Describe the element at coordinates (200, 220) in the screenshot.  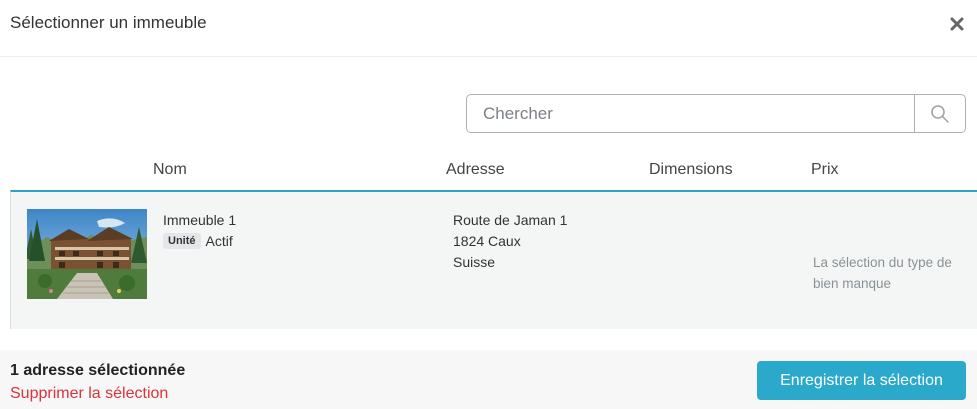
I see `building-name: Immeuble 1` at that location.